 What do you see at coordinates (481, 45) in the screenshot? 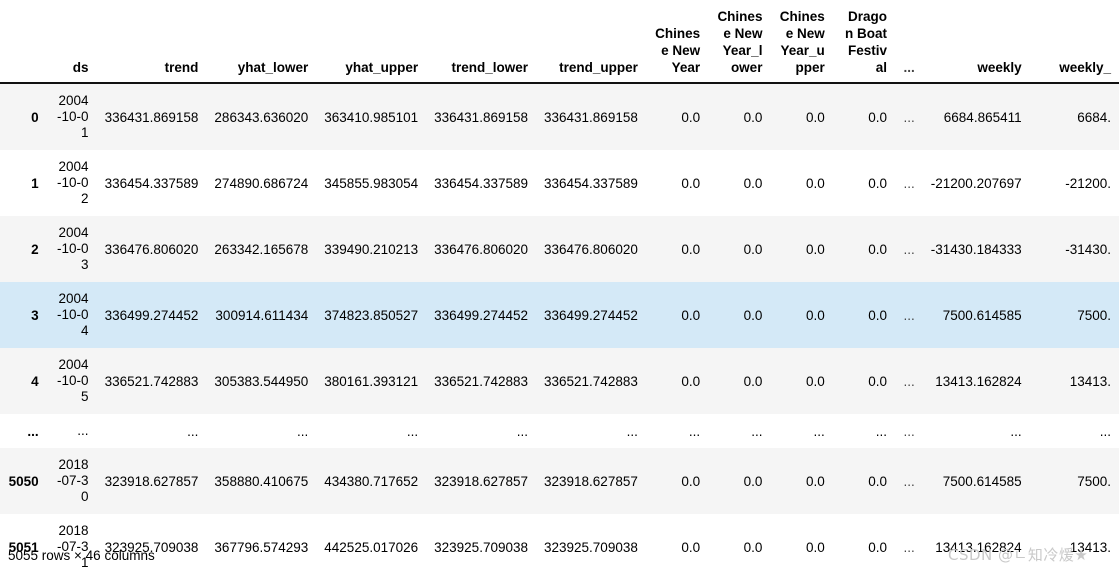
I see `column-header-trend-lower: trend_lower` at bounding box center [481, 45].